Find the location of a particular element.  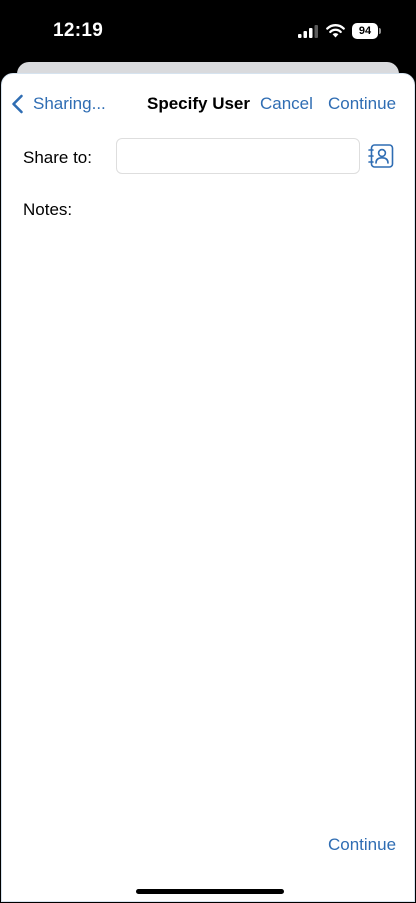

status-time: 12:19 is located at coordinates (78, 30).